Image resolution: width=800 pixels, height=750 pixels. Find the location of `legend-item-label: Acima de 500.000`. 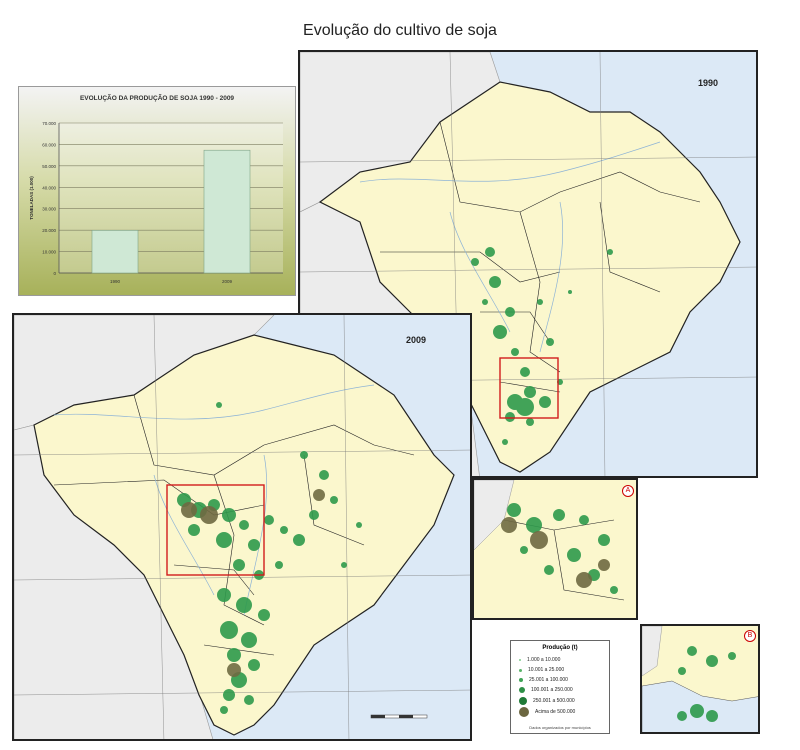

legend-item-label: Acima de 500.000 is located at coordinates (555, 712).